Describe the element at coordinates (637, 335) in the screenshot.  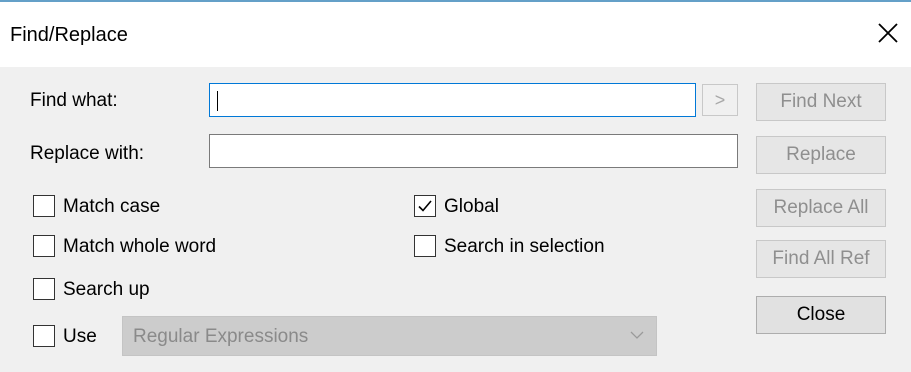
I see `chevron-down-icon` at that location.